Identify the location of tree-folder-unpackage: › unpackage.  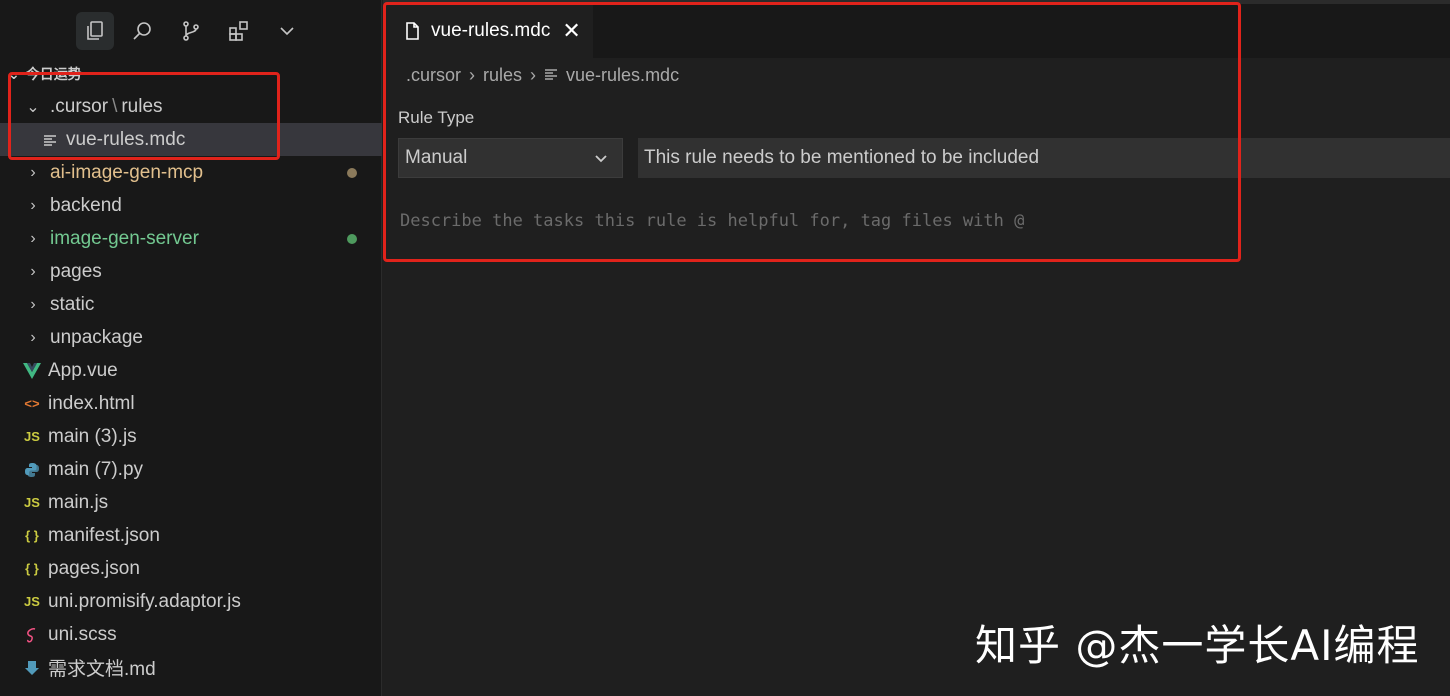
(191, 337).